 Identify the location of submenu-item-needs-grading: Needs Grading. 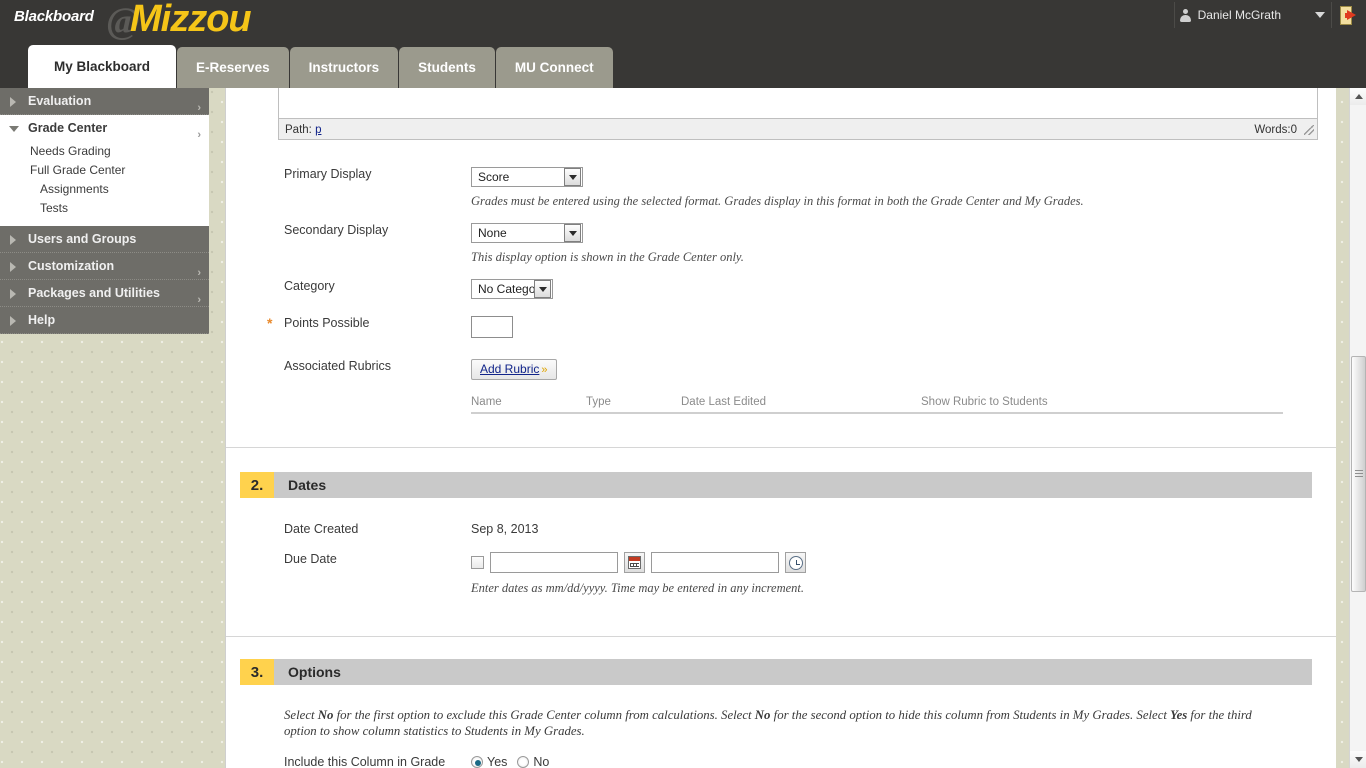
(104, 151).